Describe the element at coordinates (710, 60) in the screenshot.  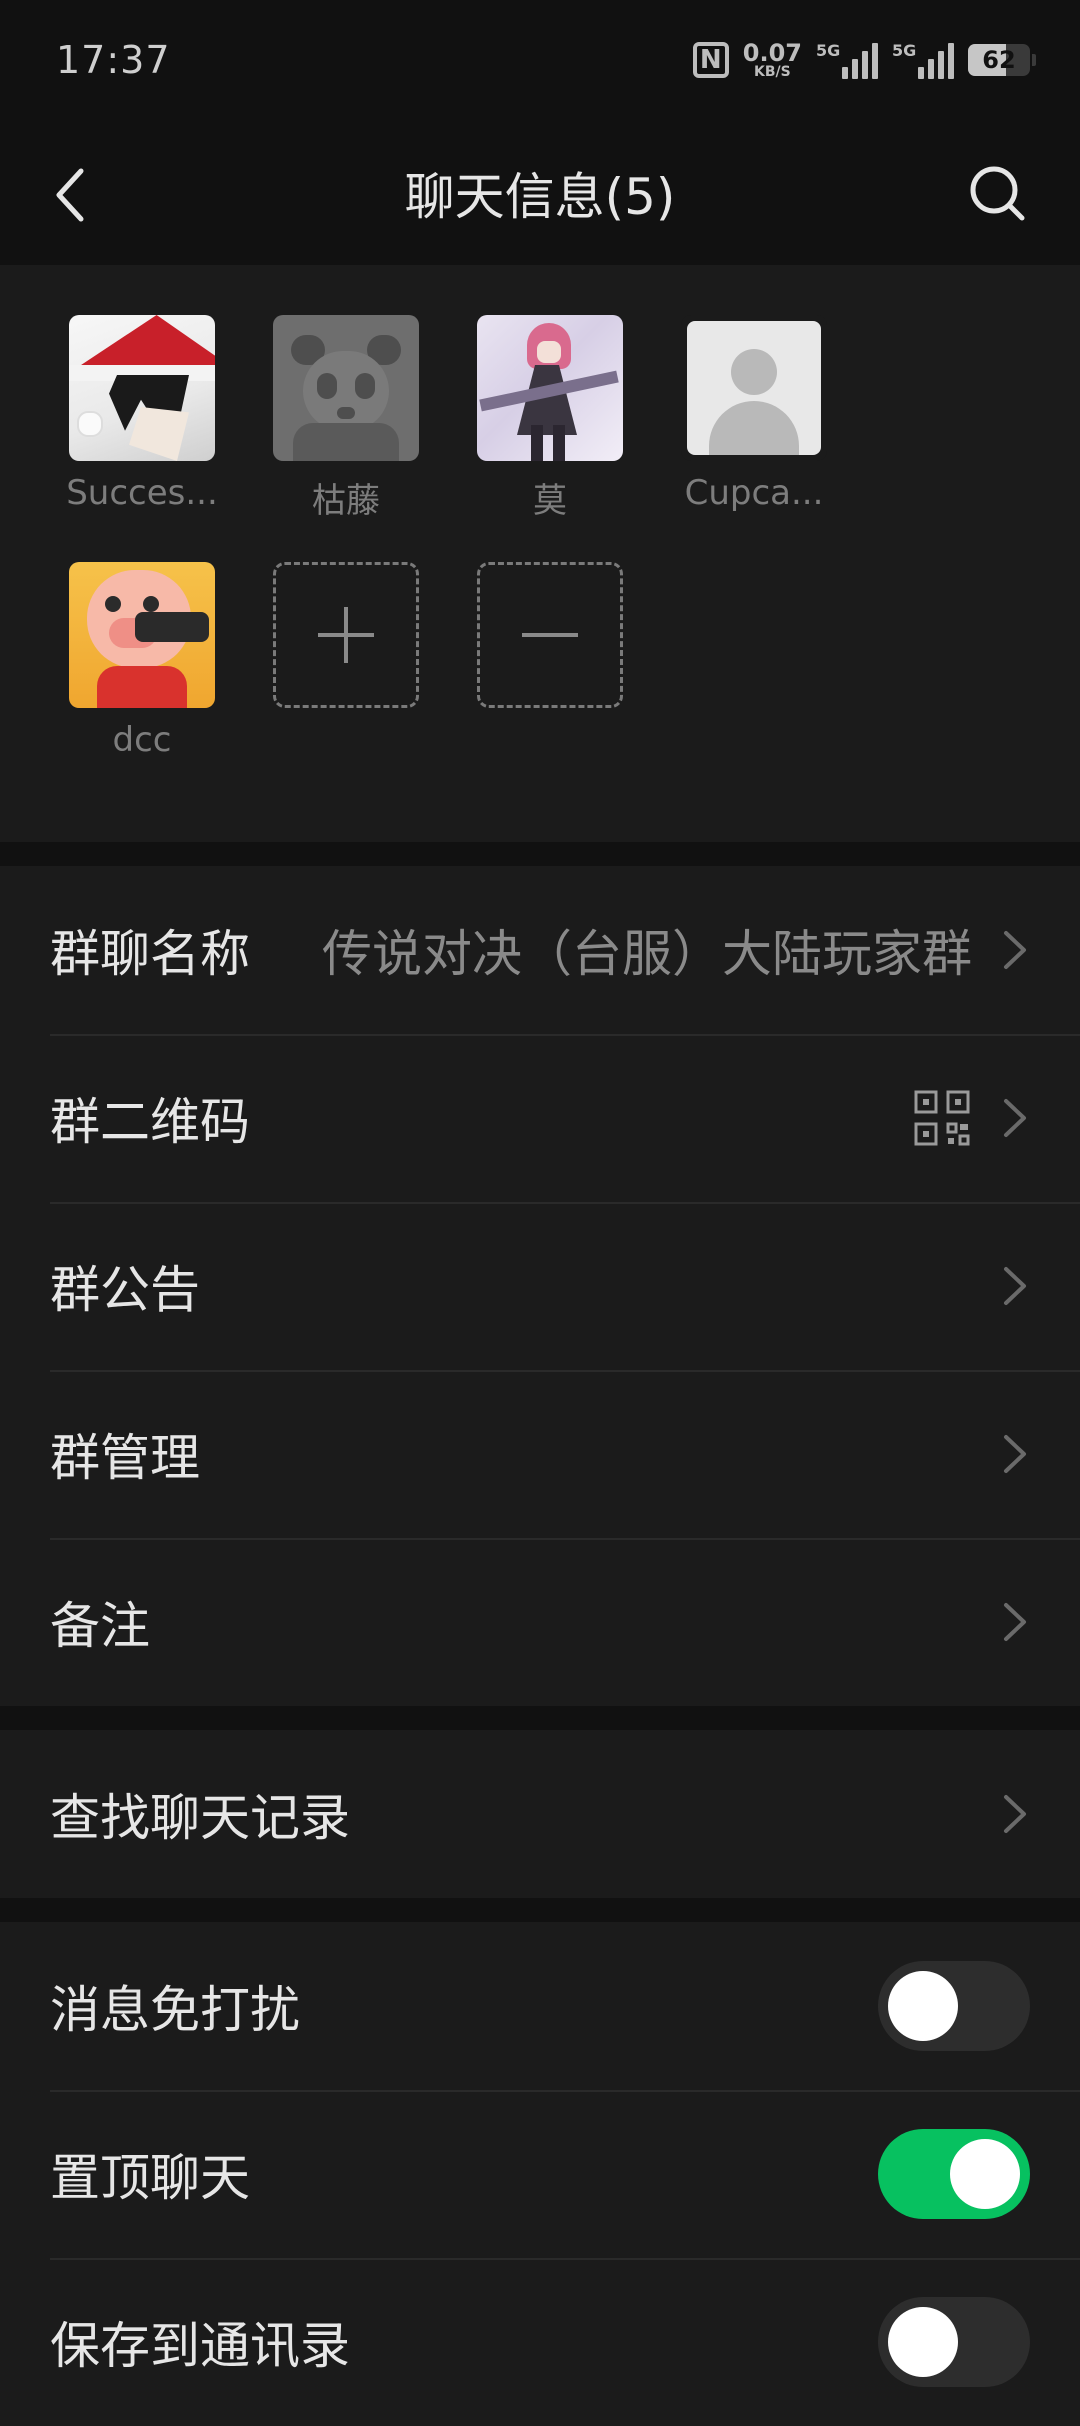
I see `nfc-icon: N` at that location.